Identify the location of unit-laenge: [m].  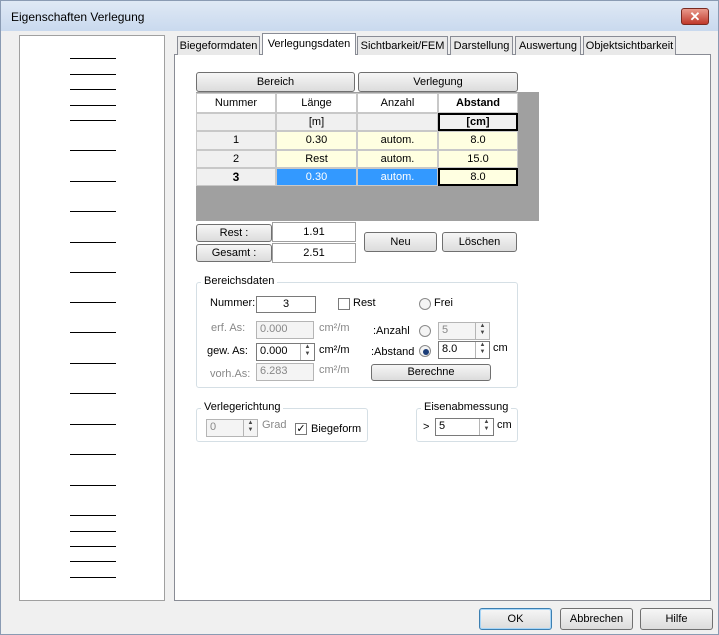
(316, 122).